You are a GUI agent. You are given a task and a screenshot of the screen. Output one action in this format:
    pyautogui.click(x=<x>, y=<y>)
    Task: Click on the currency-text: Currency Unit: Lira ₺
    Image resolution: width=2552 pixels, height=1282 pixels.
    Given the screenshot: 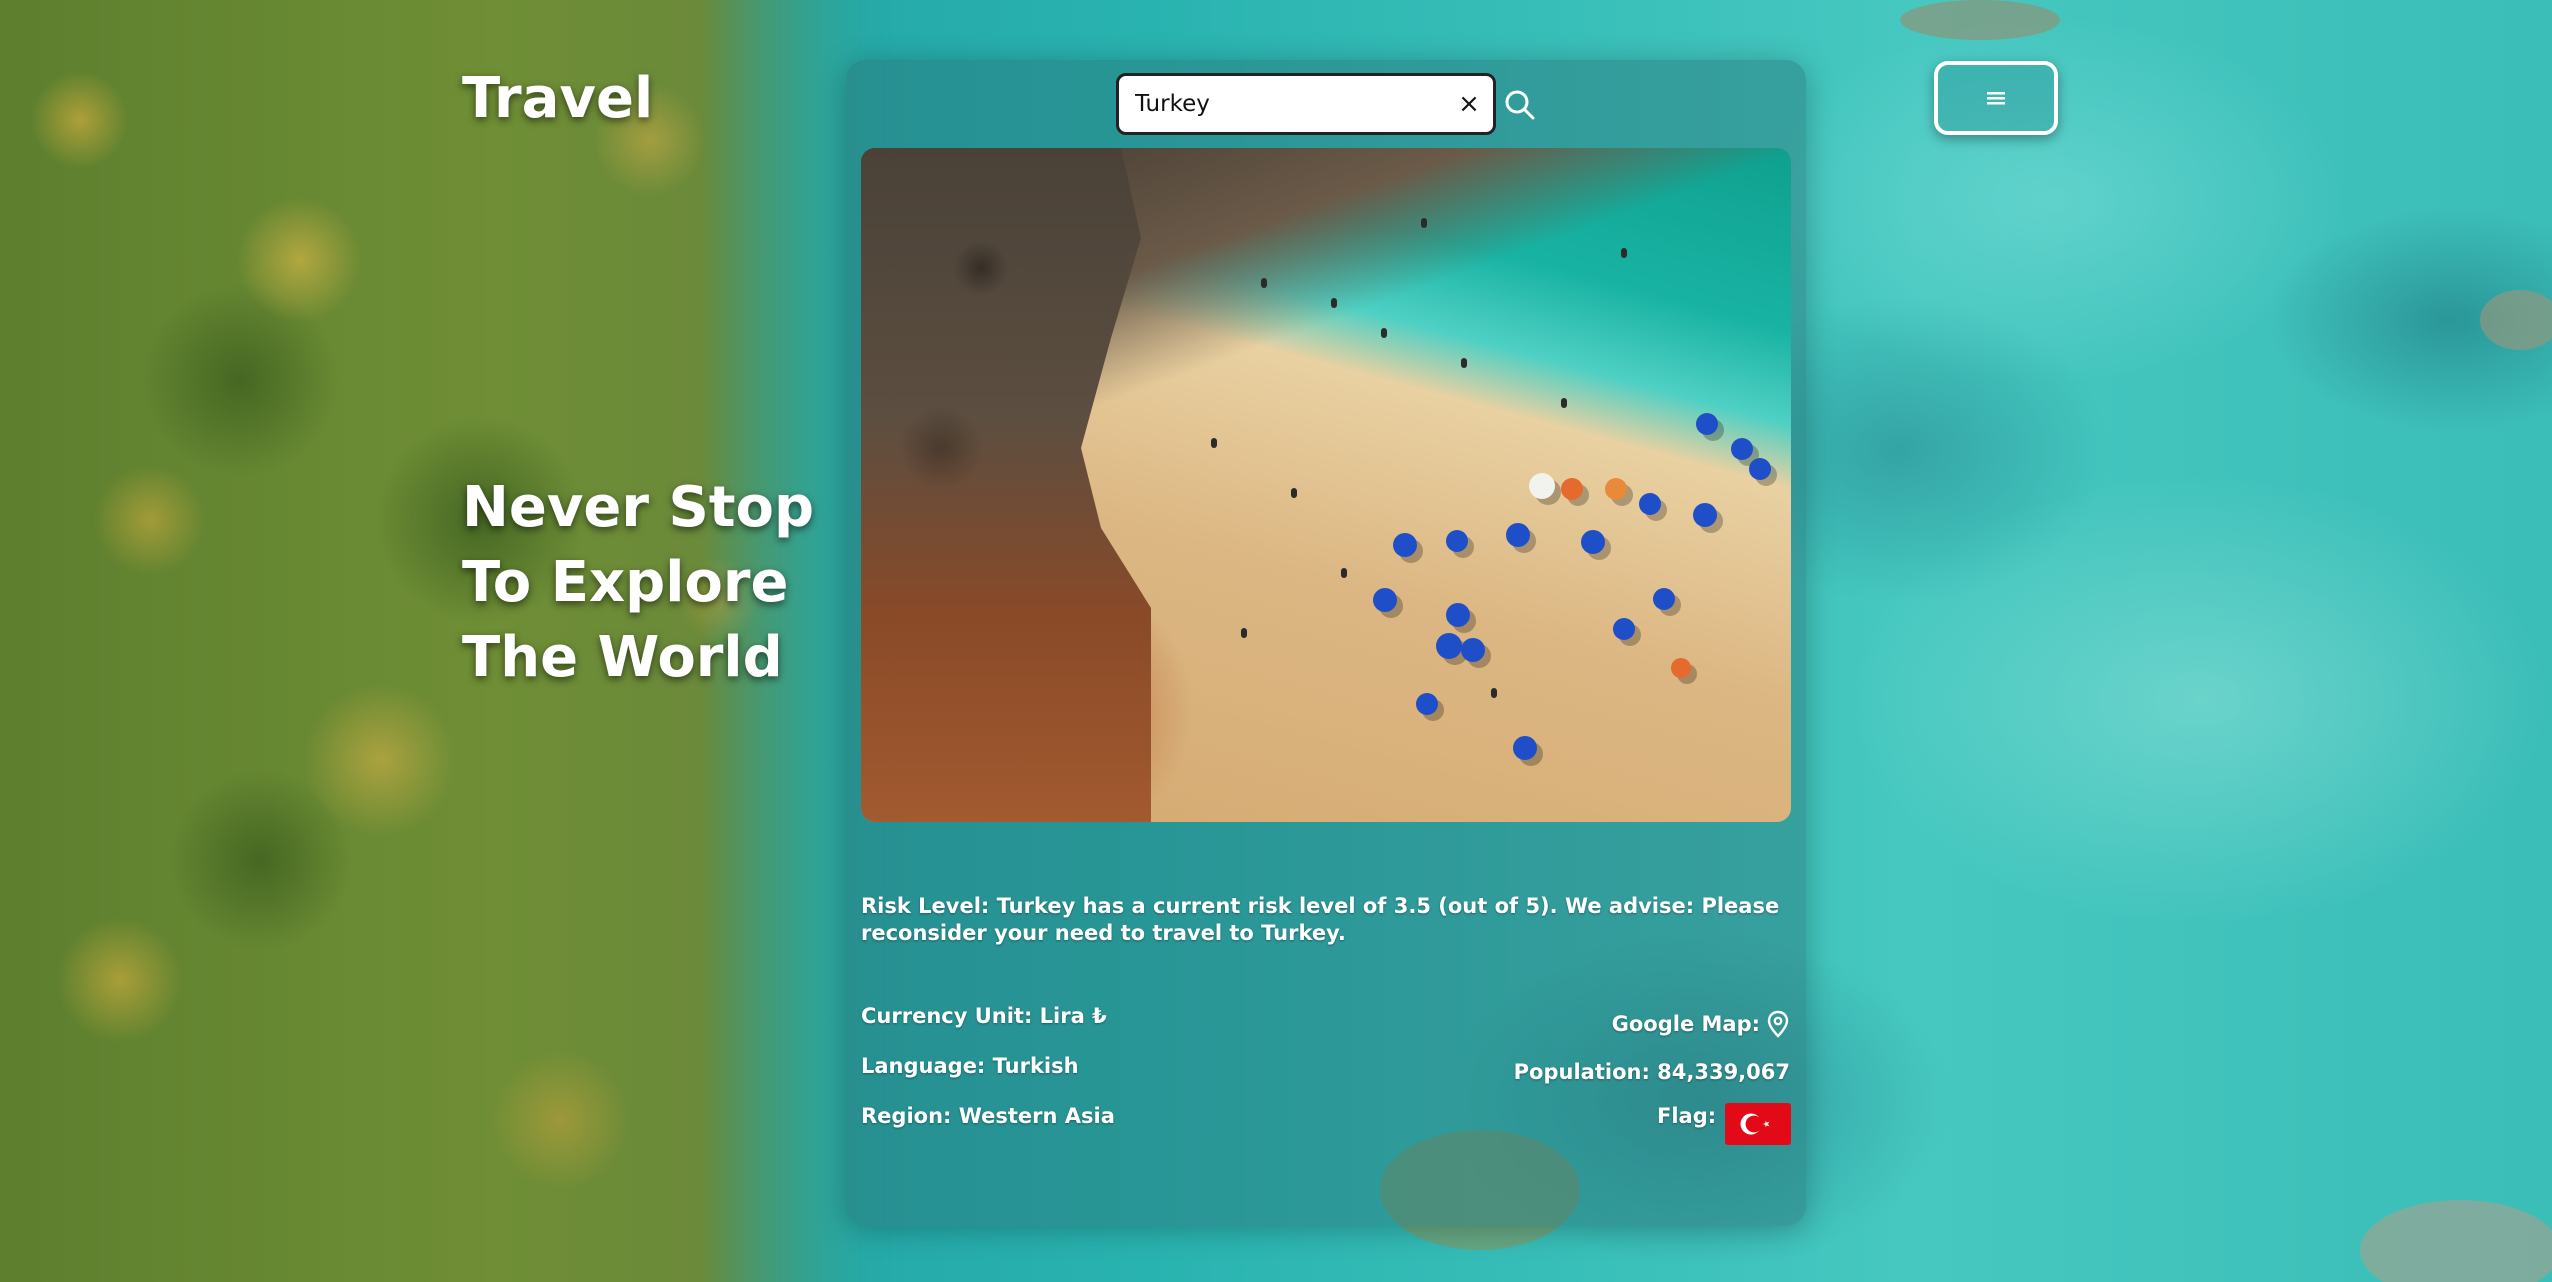 What is the action you would take?
    pyautogui.click(x=984, y=1016)
    